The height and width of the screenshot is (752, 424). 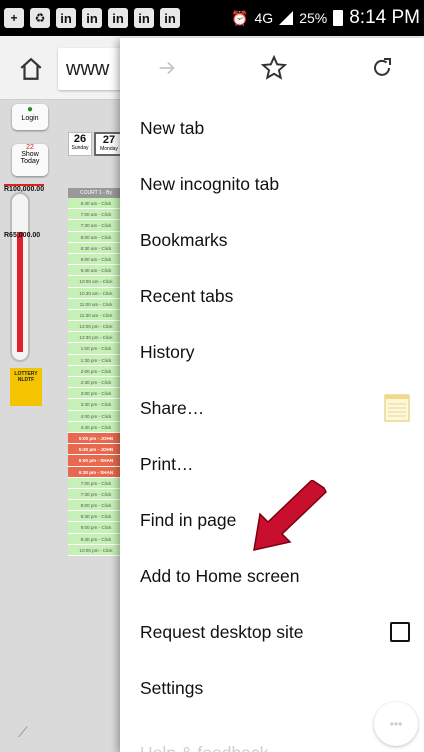 What do you see at coordinates (167, 351) in the screenshot?
I see `menu-item-label: History` at bounding box center [167, 351].